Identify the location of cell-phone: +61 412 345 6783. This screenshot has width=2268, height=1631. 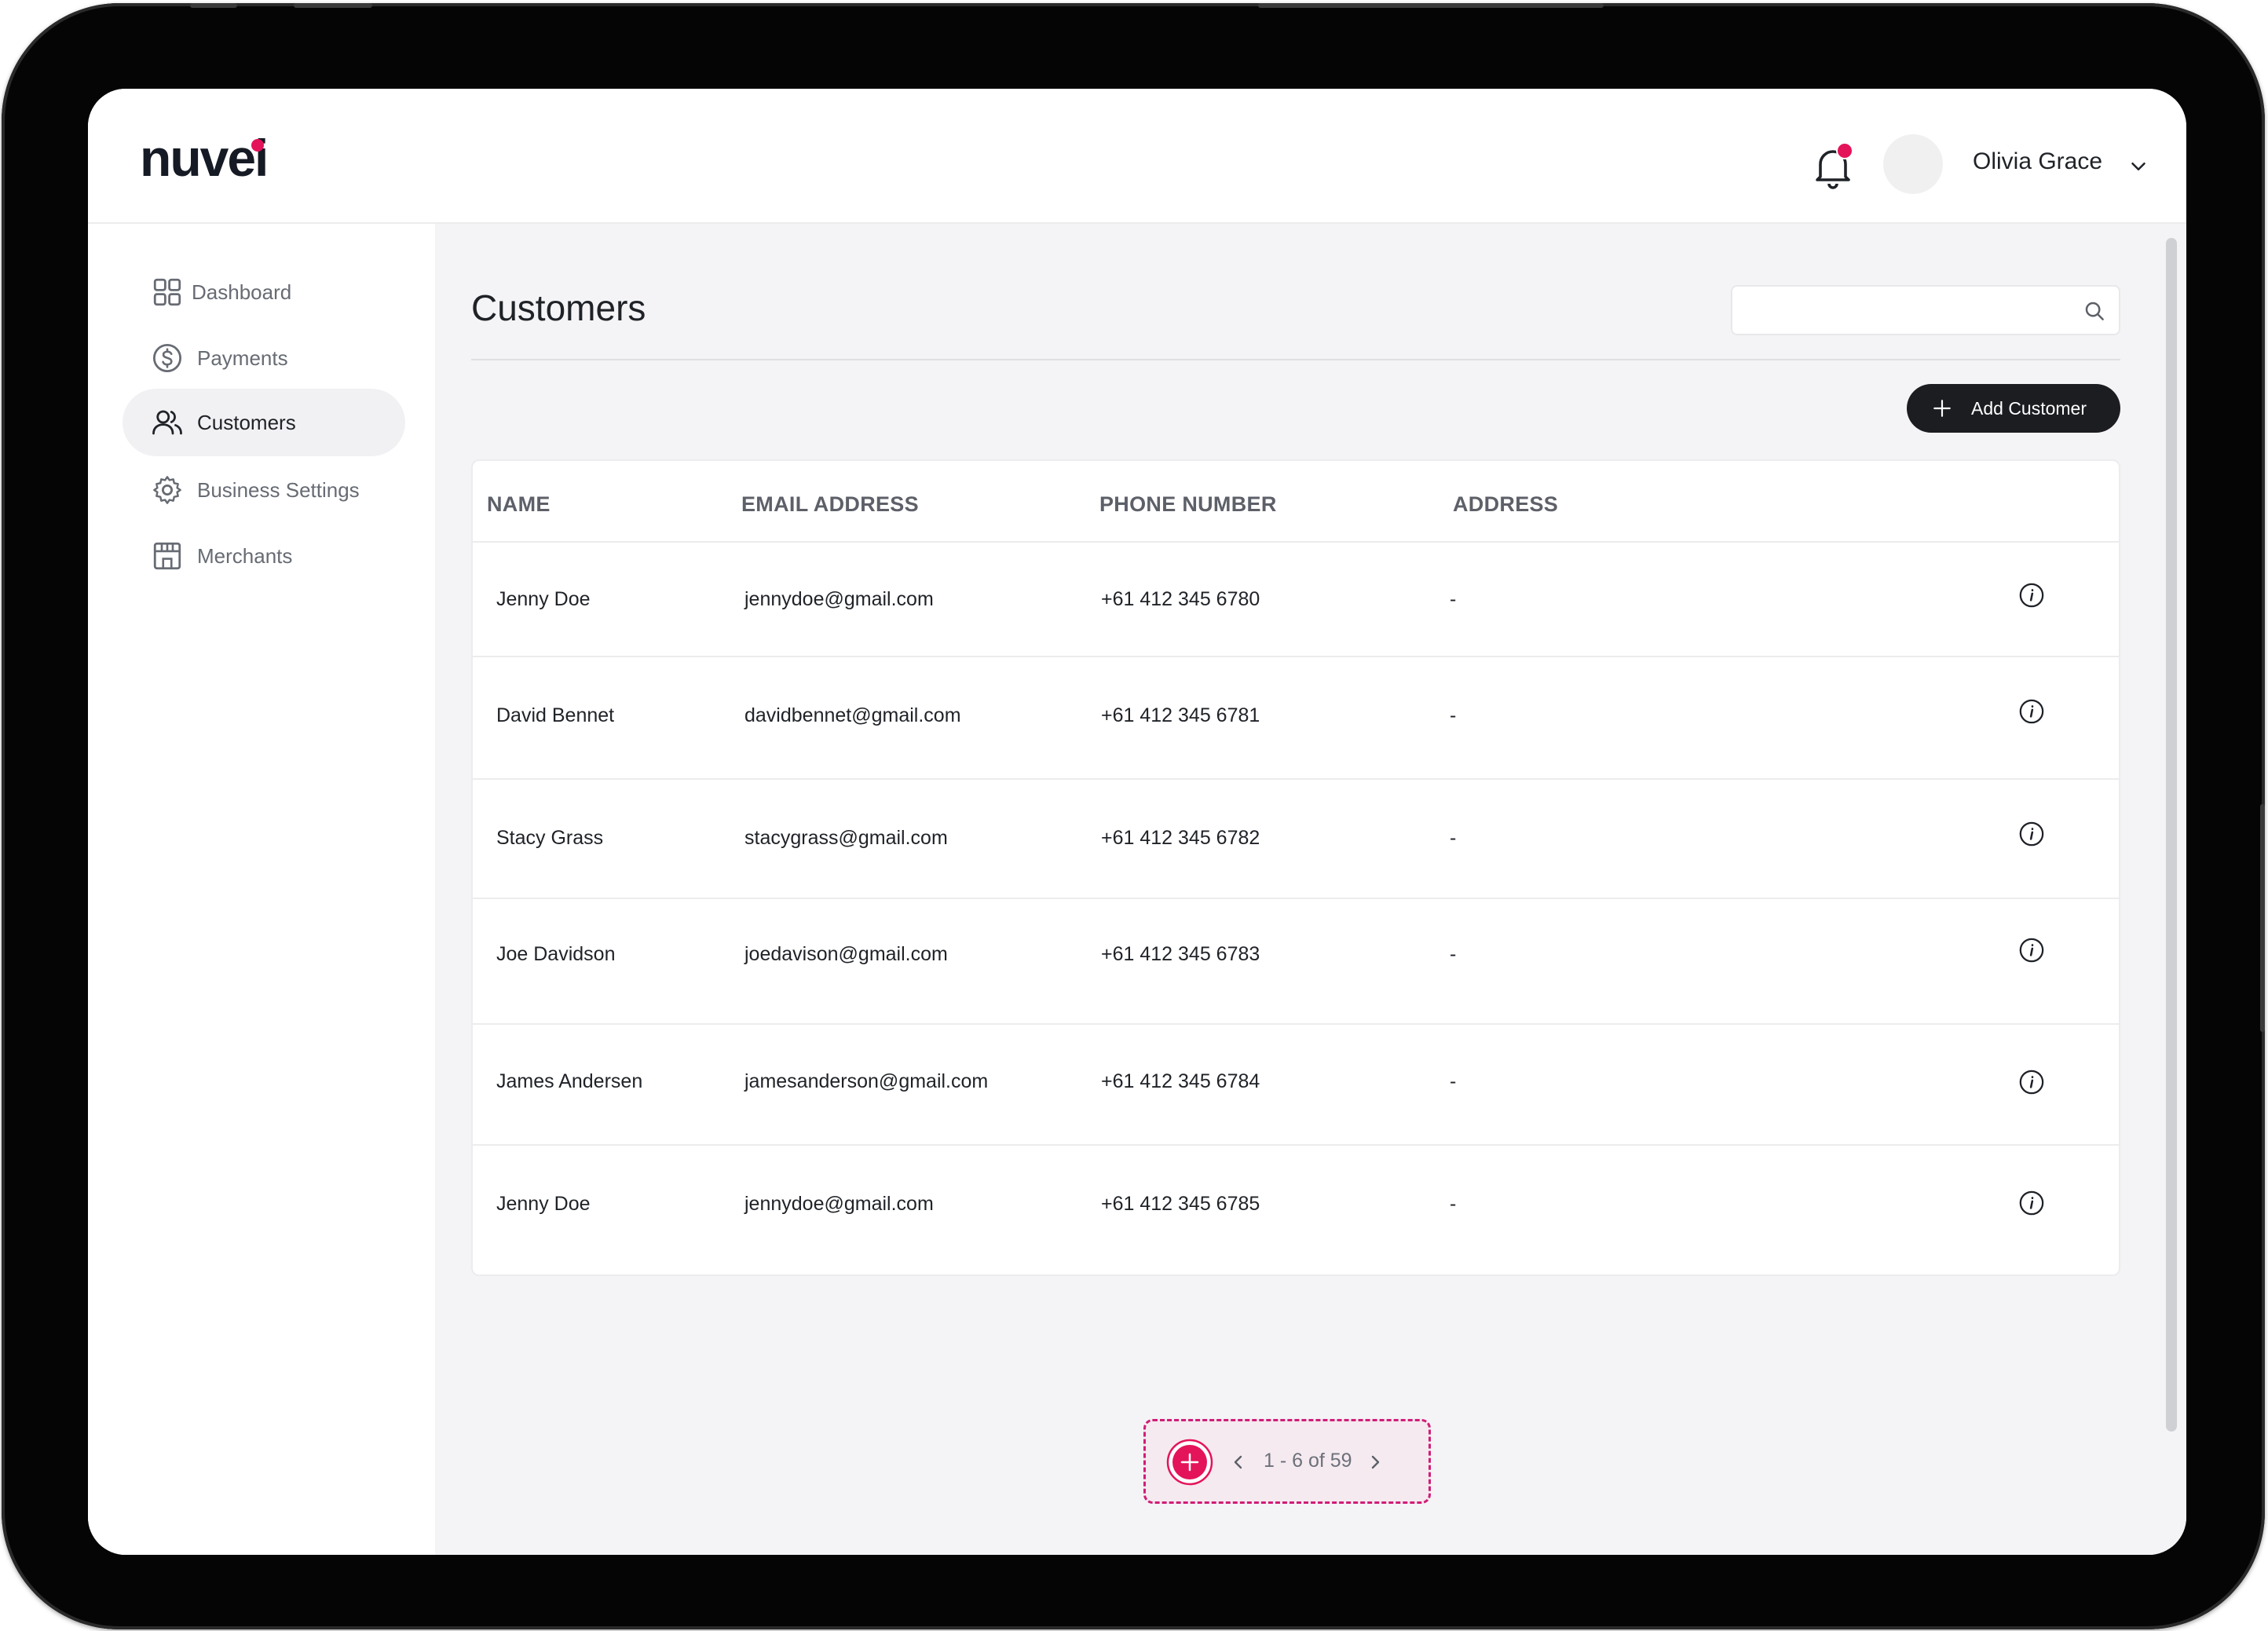
(1181, 954).